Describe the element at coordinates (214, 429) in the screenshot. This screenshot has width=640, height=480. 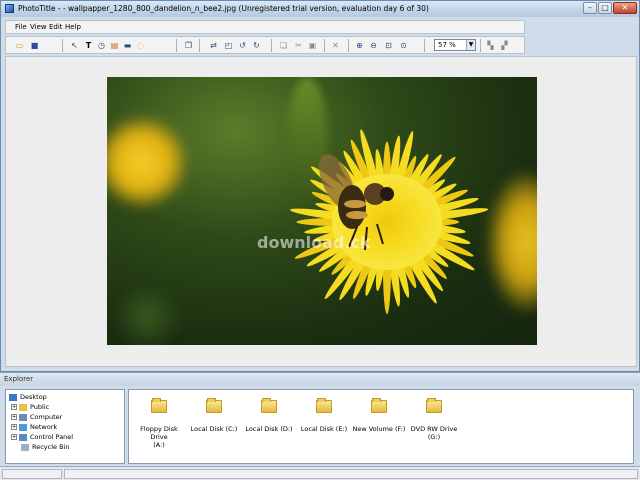
I see `drive-label: Local Disk (C:)` at that location.